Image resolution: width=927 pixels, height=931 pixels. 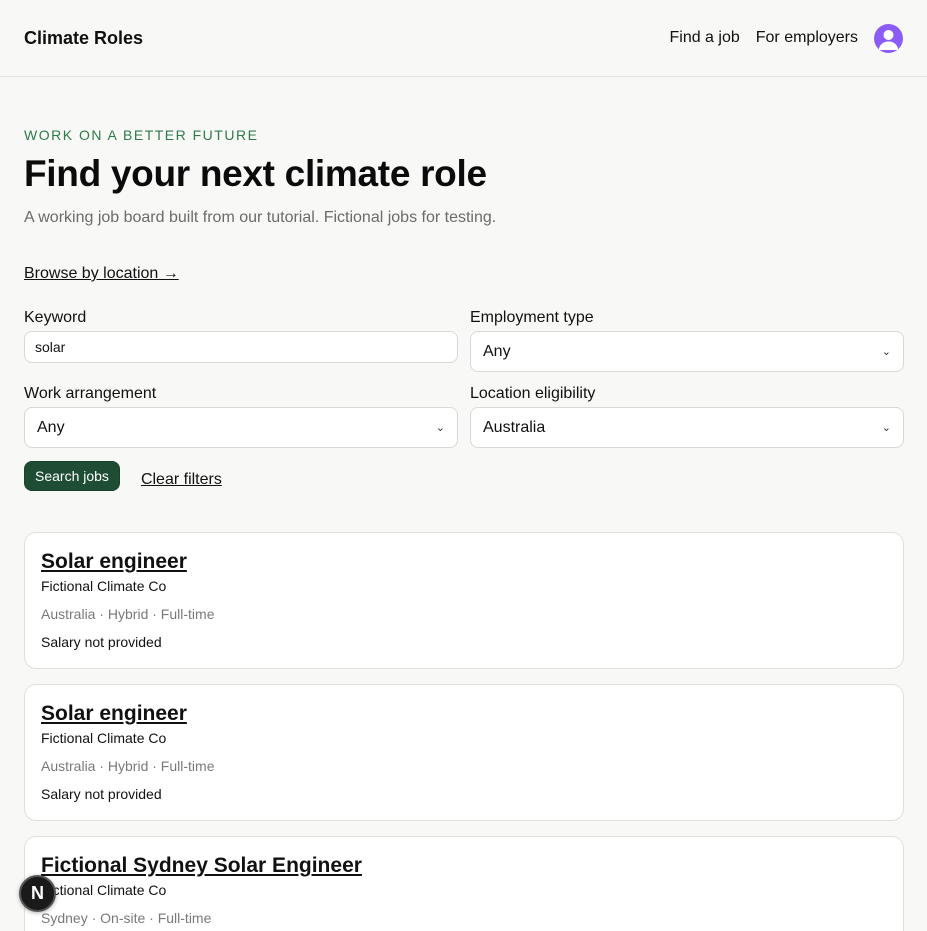 I want to click on location-eligibility-select: Australia ⌄, so click(x=687, y=427).